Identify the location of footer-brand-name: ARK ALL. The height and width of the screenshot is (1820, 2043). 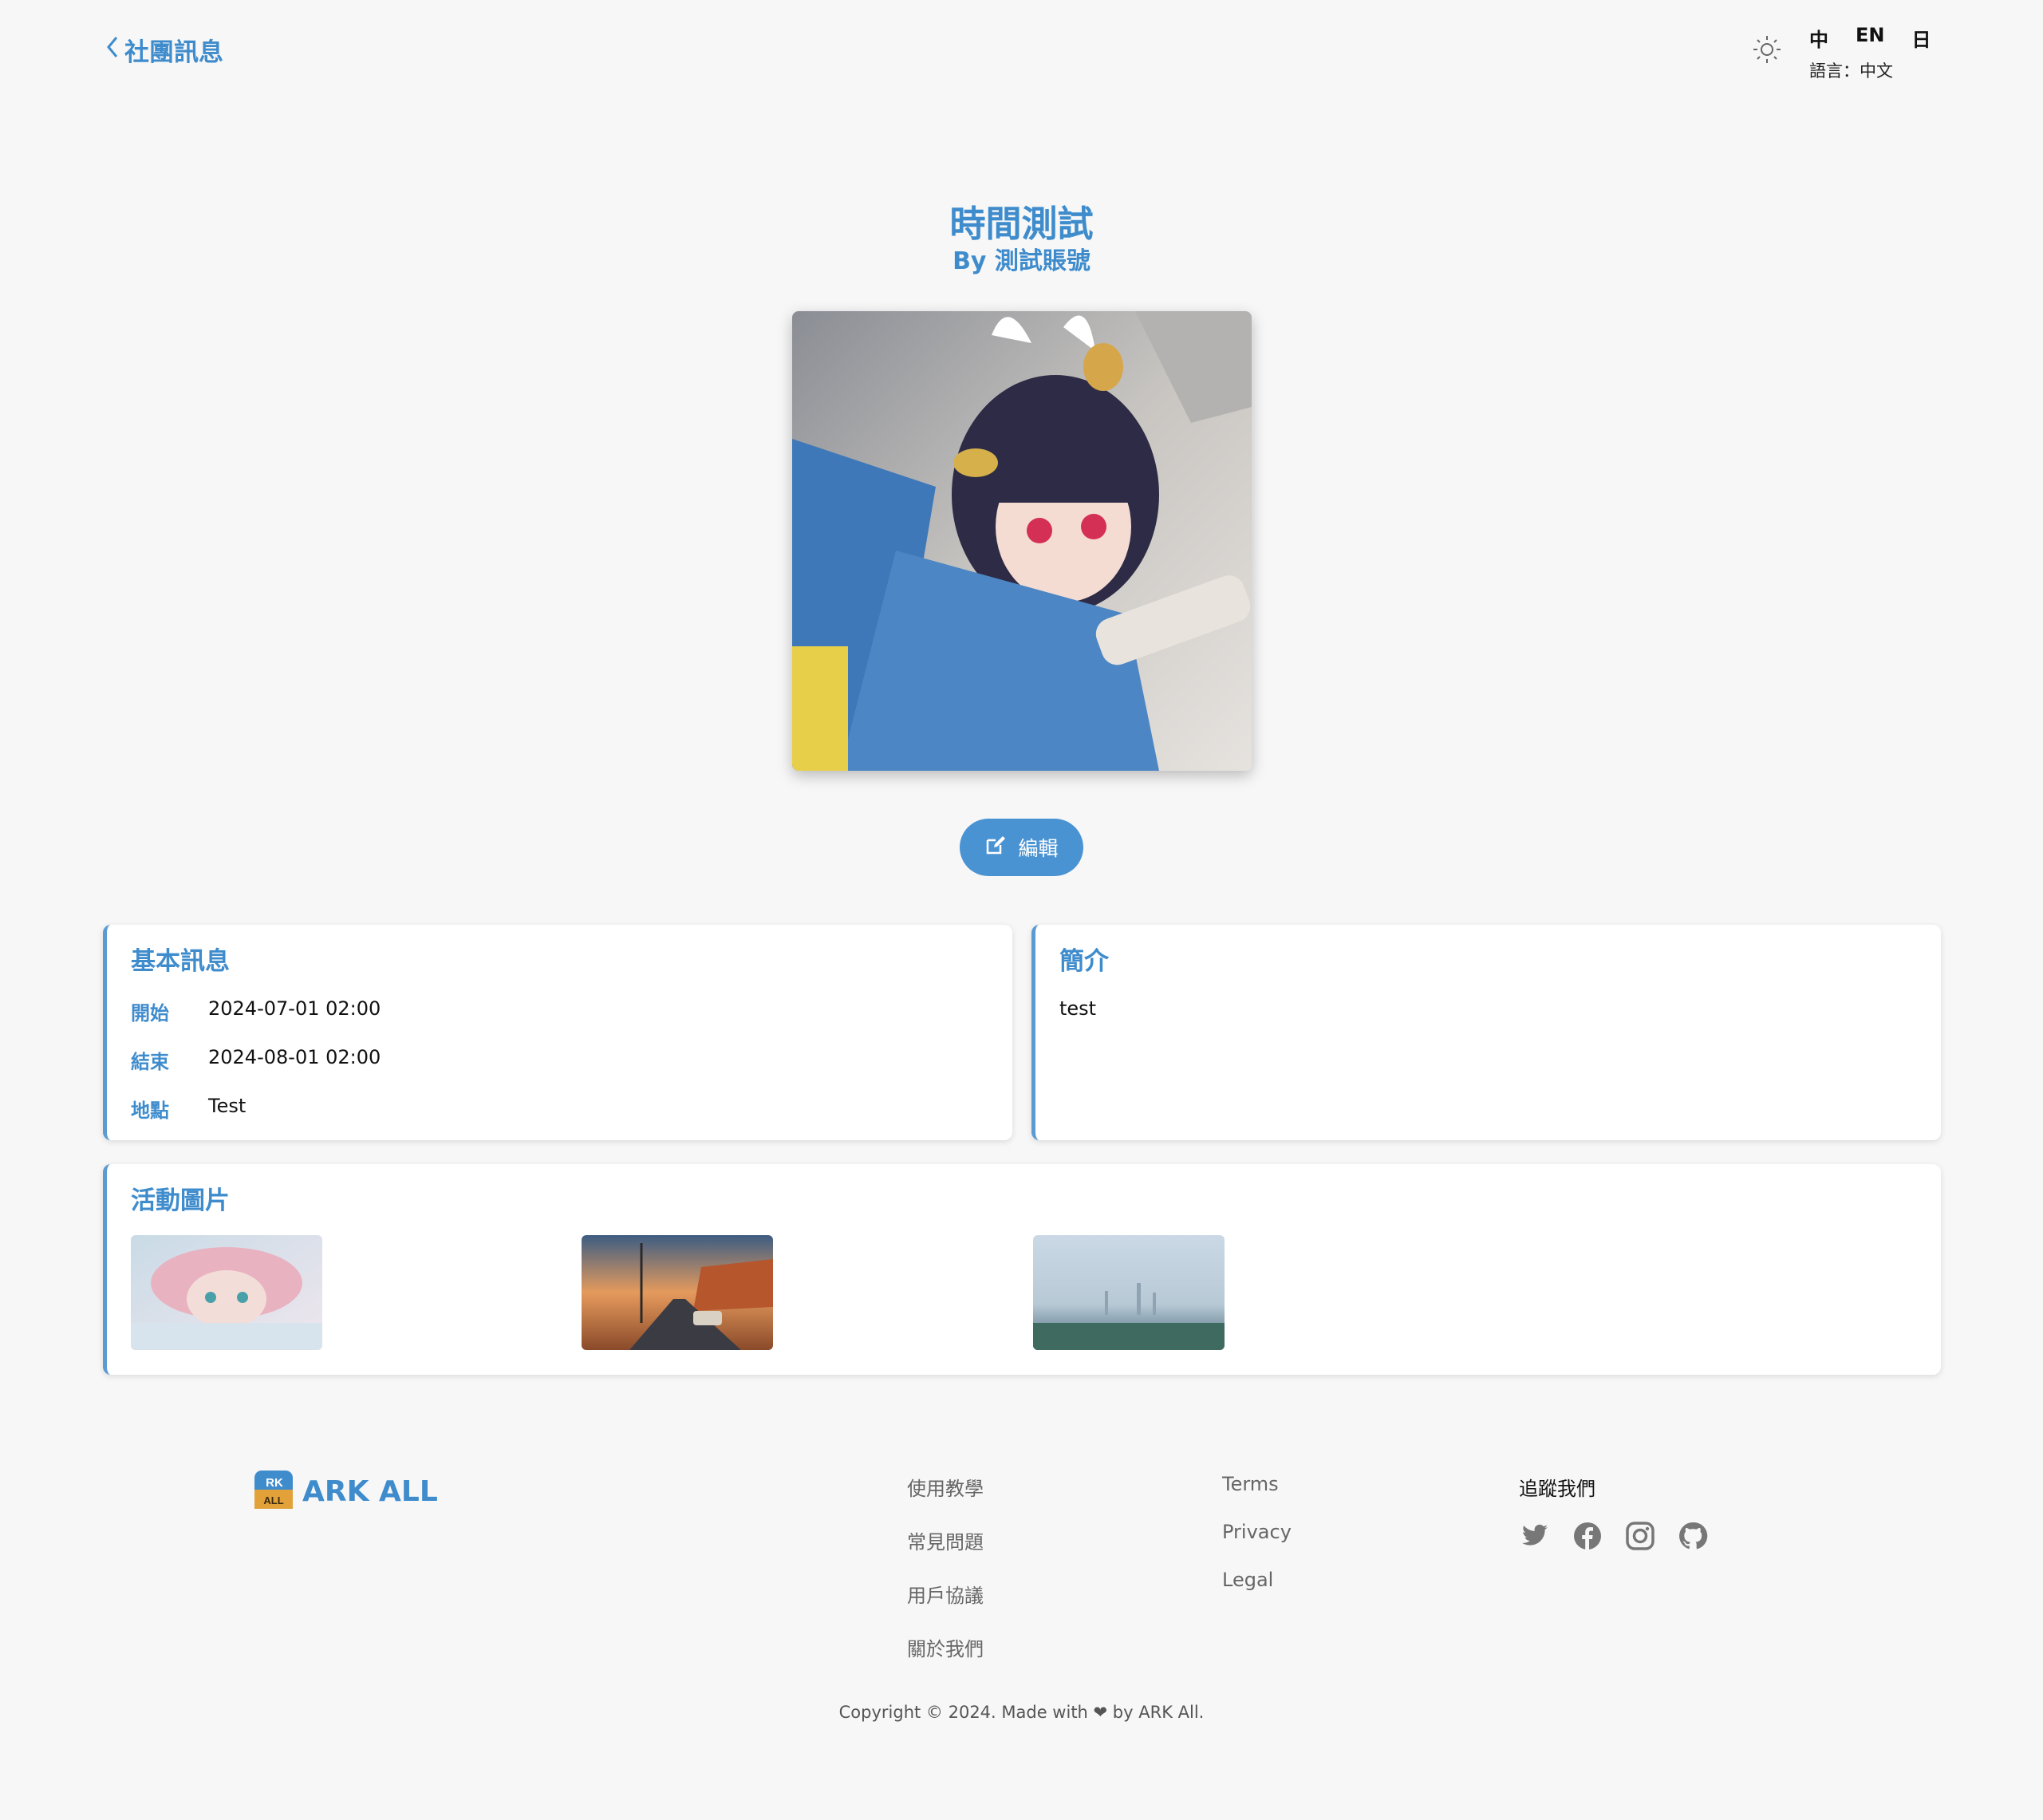
(370, 1492).